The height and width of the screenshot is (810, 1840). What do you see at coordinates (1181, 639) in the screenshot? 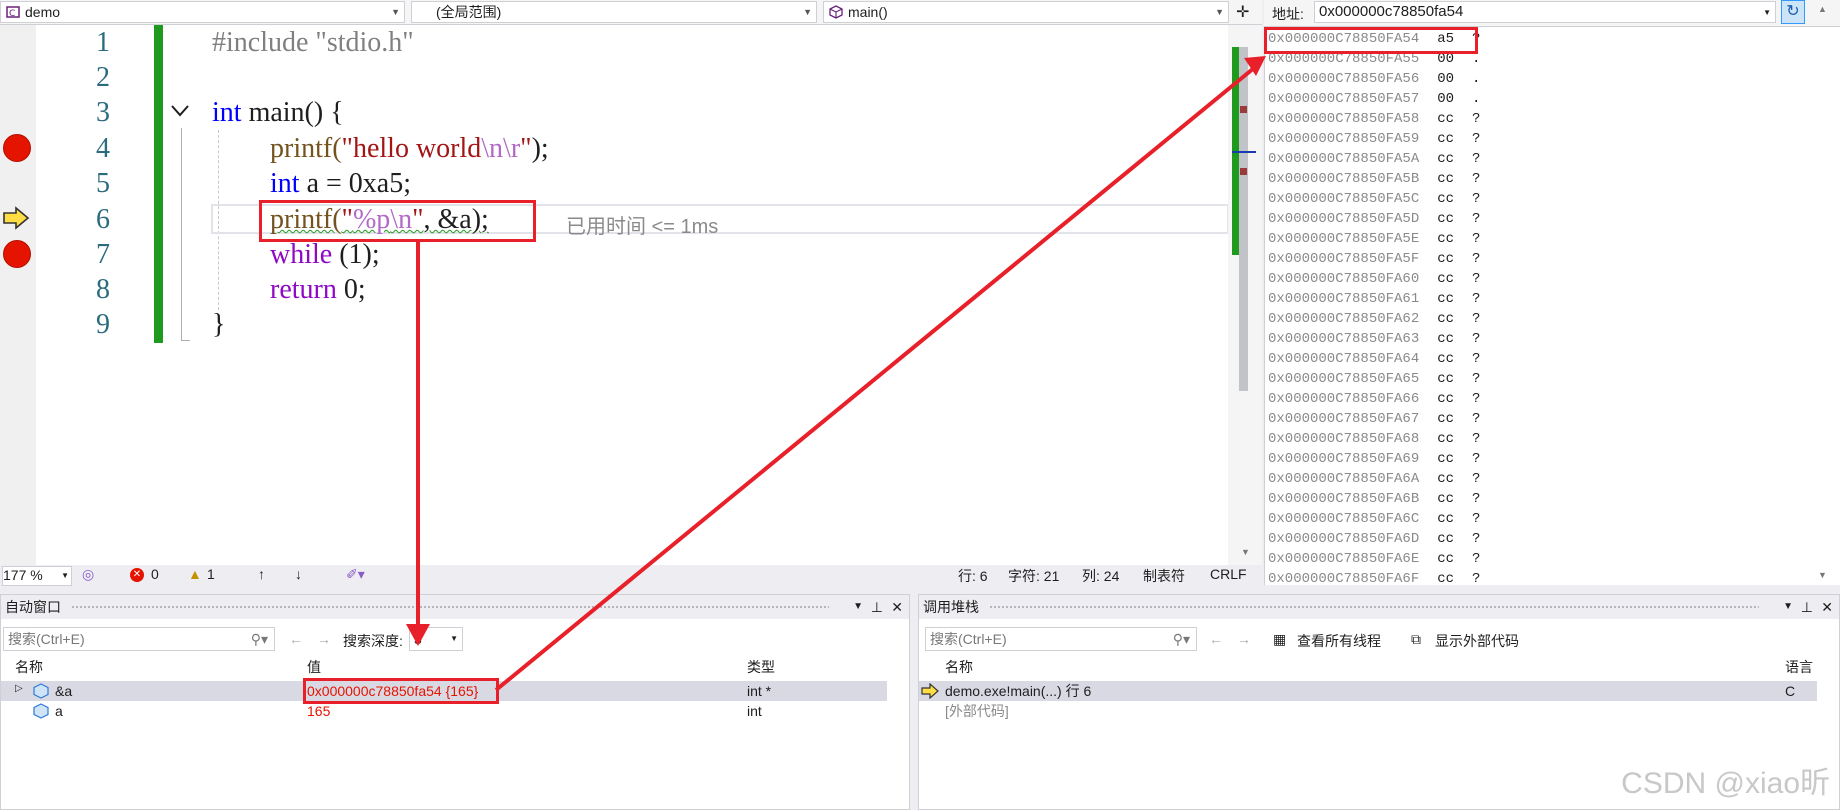
I see `search-icon: ⚲▾` at bounding box center [1181, 639].